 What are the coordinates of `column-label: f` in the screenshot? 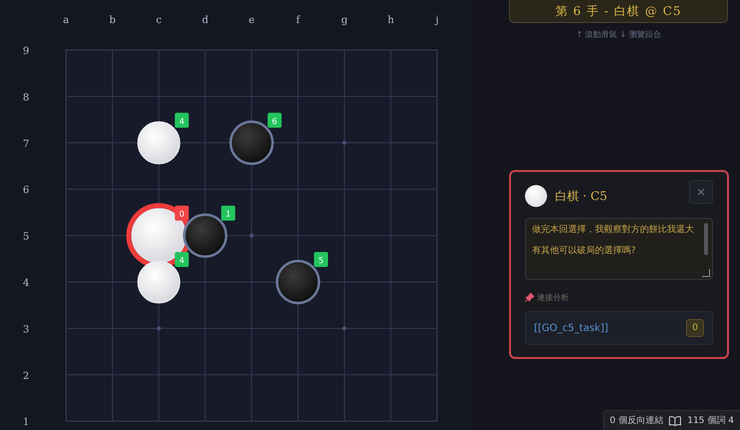 It's located at (298, 20).